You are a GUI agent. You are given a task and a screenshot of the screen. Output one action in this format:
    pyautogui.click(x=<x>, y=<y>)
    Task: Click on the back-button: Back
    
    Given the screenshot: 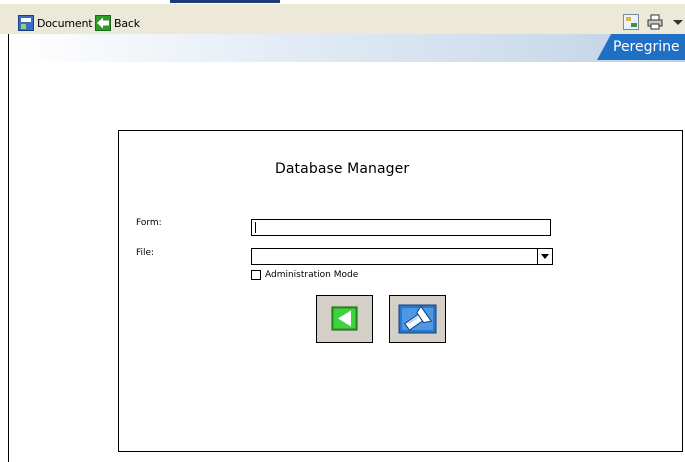 What is the action you would take?
    pyautogui.click(x=117, y=23)
    